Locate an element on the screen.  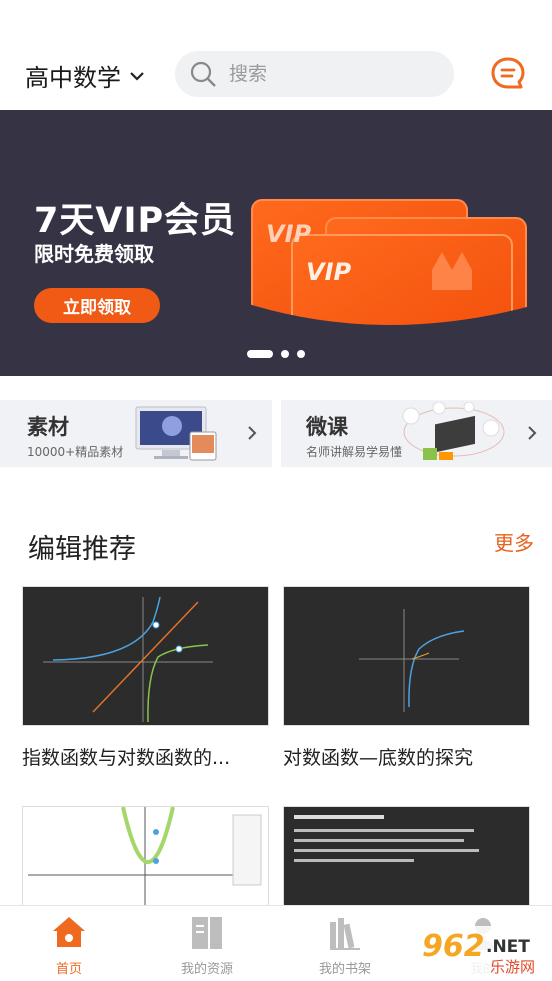
nav-resources-label: 我的资源 is located at coordinates (206, 969).